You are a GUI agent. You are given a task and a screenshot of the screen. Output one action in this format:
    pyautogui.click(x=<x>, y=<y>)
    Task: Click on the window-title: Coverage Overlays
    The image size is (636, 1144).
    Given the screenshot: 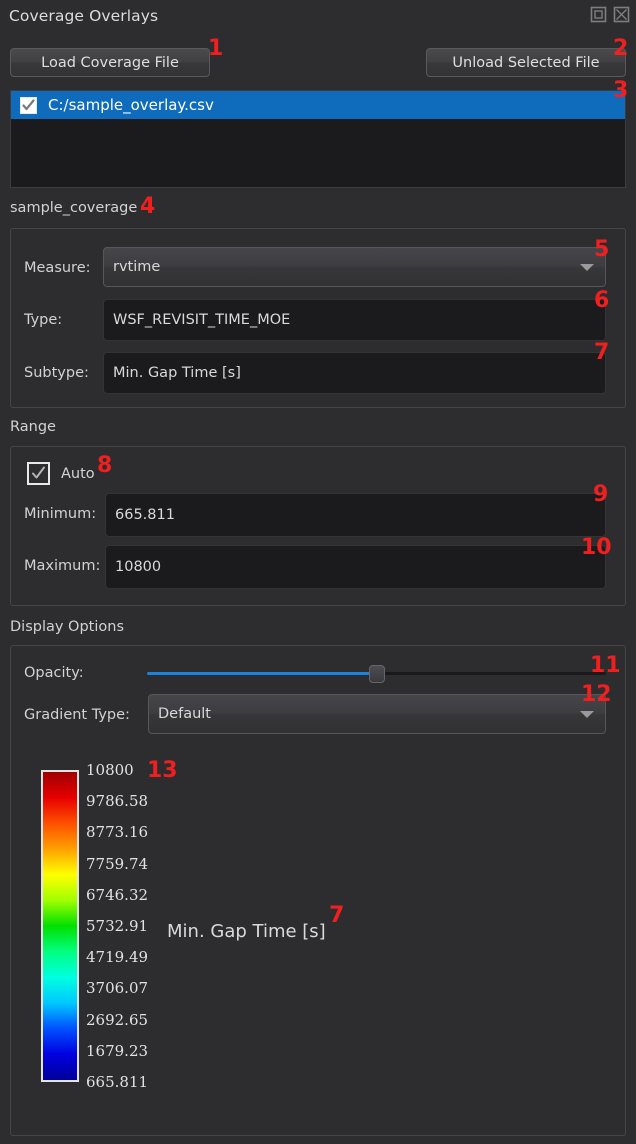 What is the action you would take?
    pyautogui.click(x=84, y=16)
    